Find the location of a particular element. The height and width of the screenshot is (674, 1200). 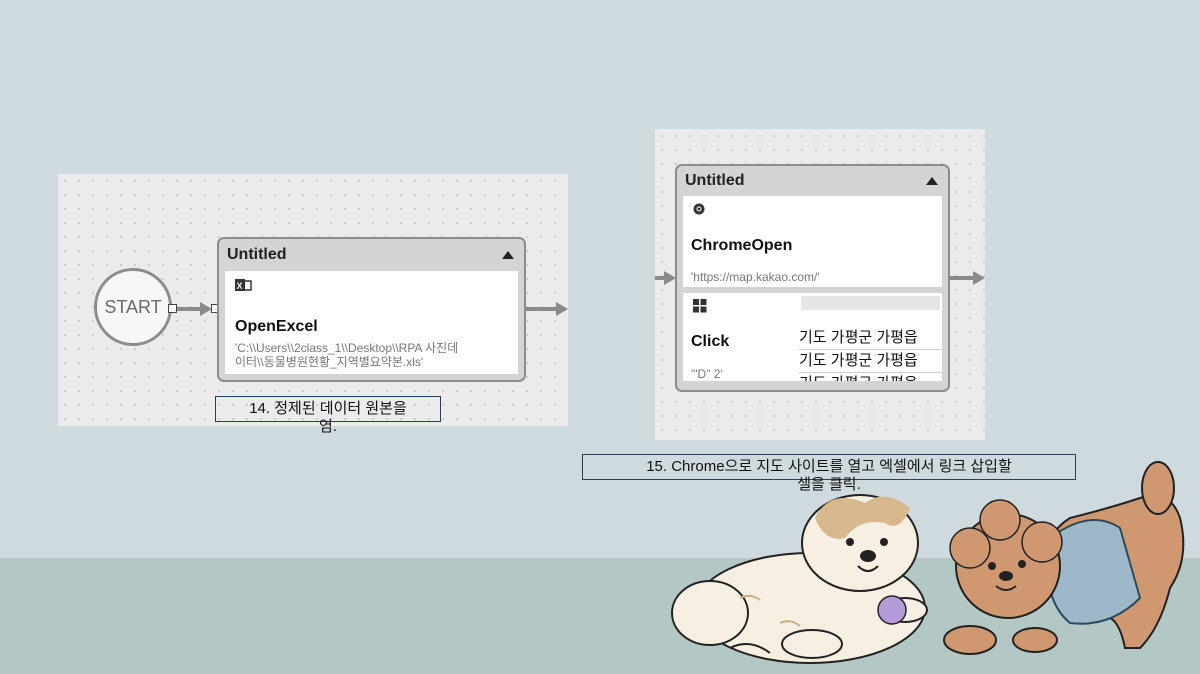

group-out-connector is located at coordinates (542, 309).